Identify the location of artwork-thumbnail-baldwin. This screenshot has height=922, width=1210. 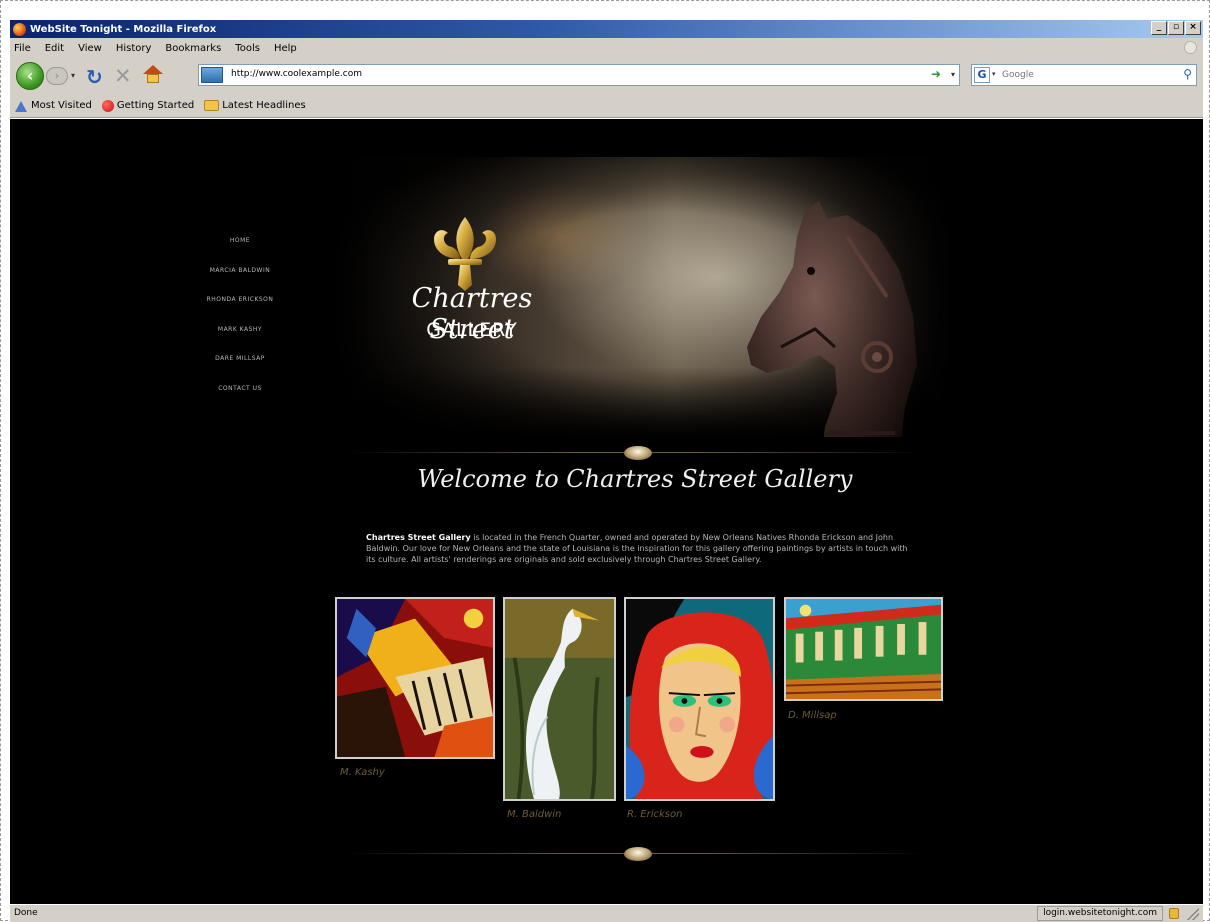
(559, 699).